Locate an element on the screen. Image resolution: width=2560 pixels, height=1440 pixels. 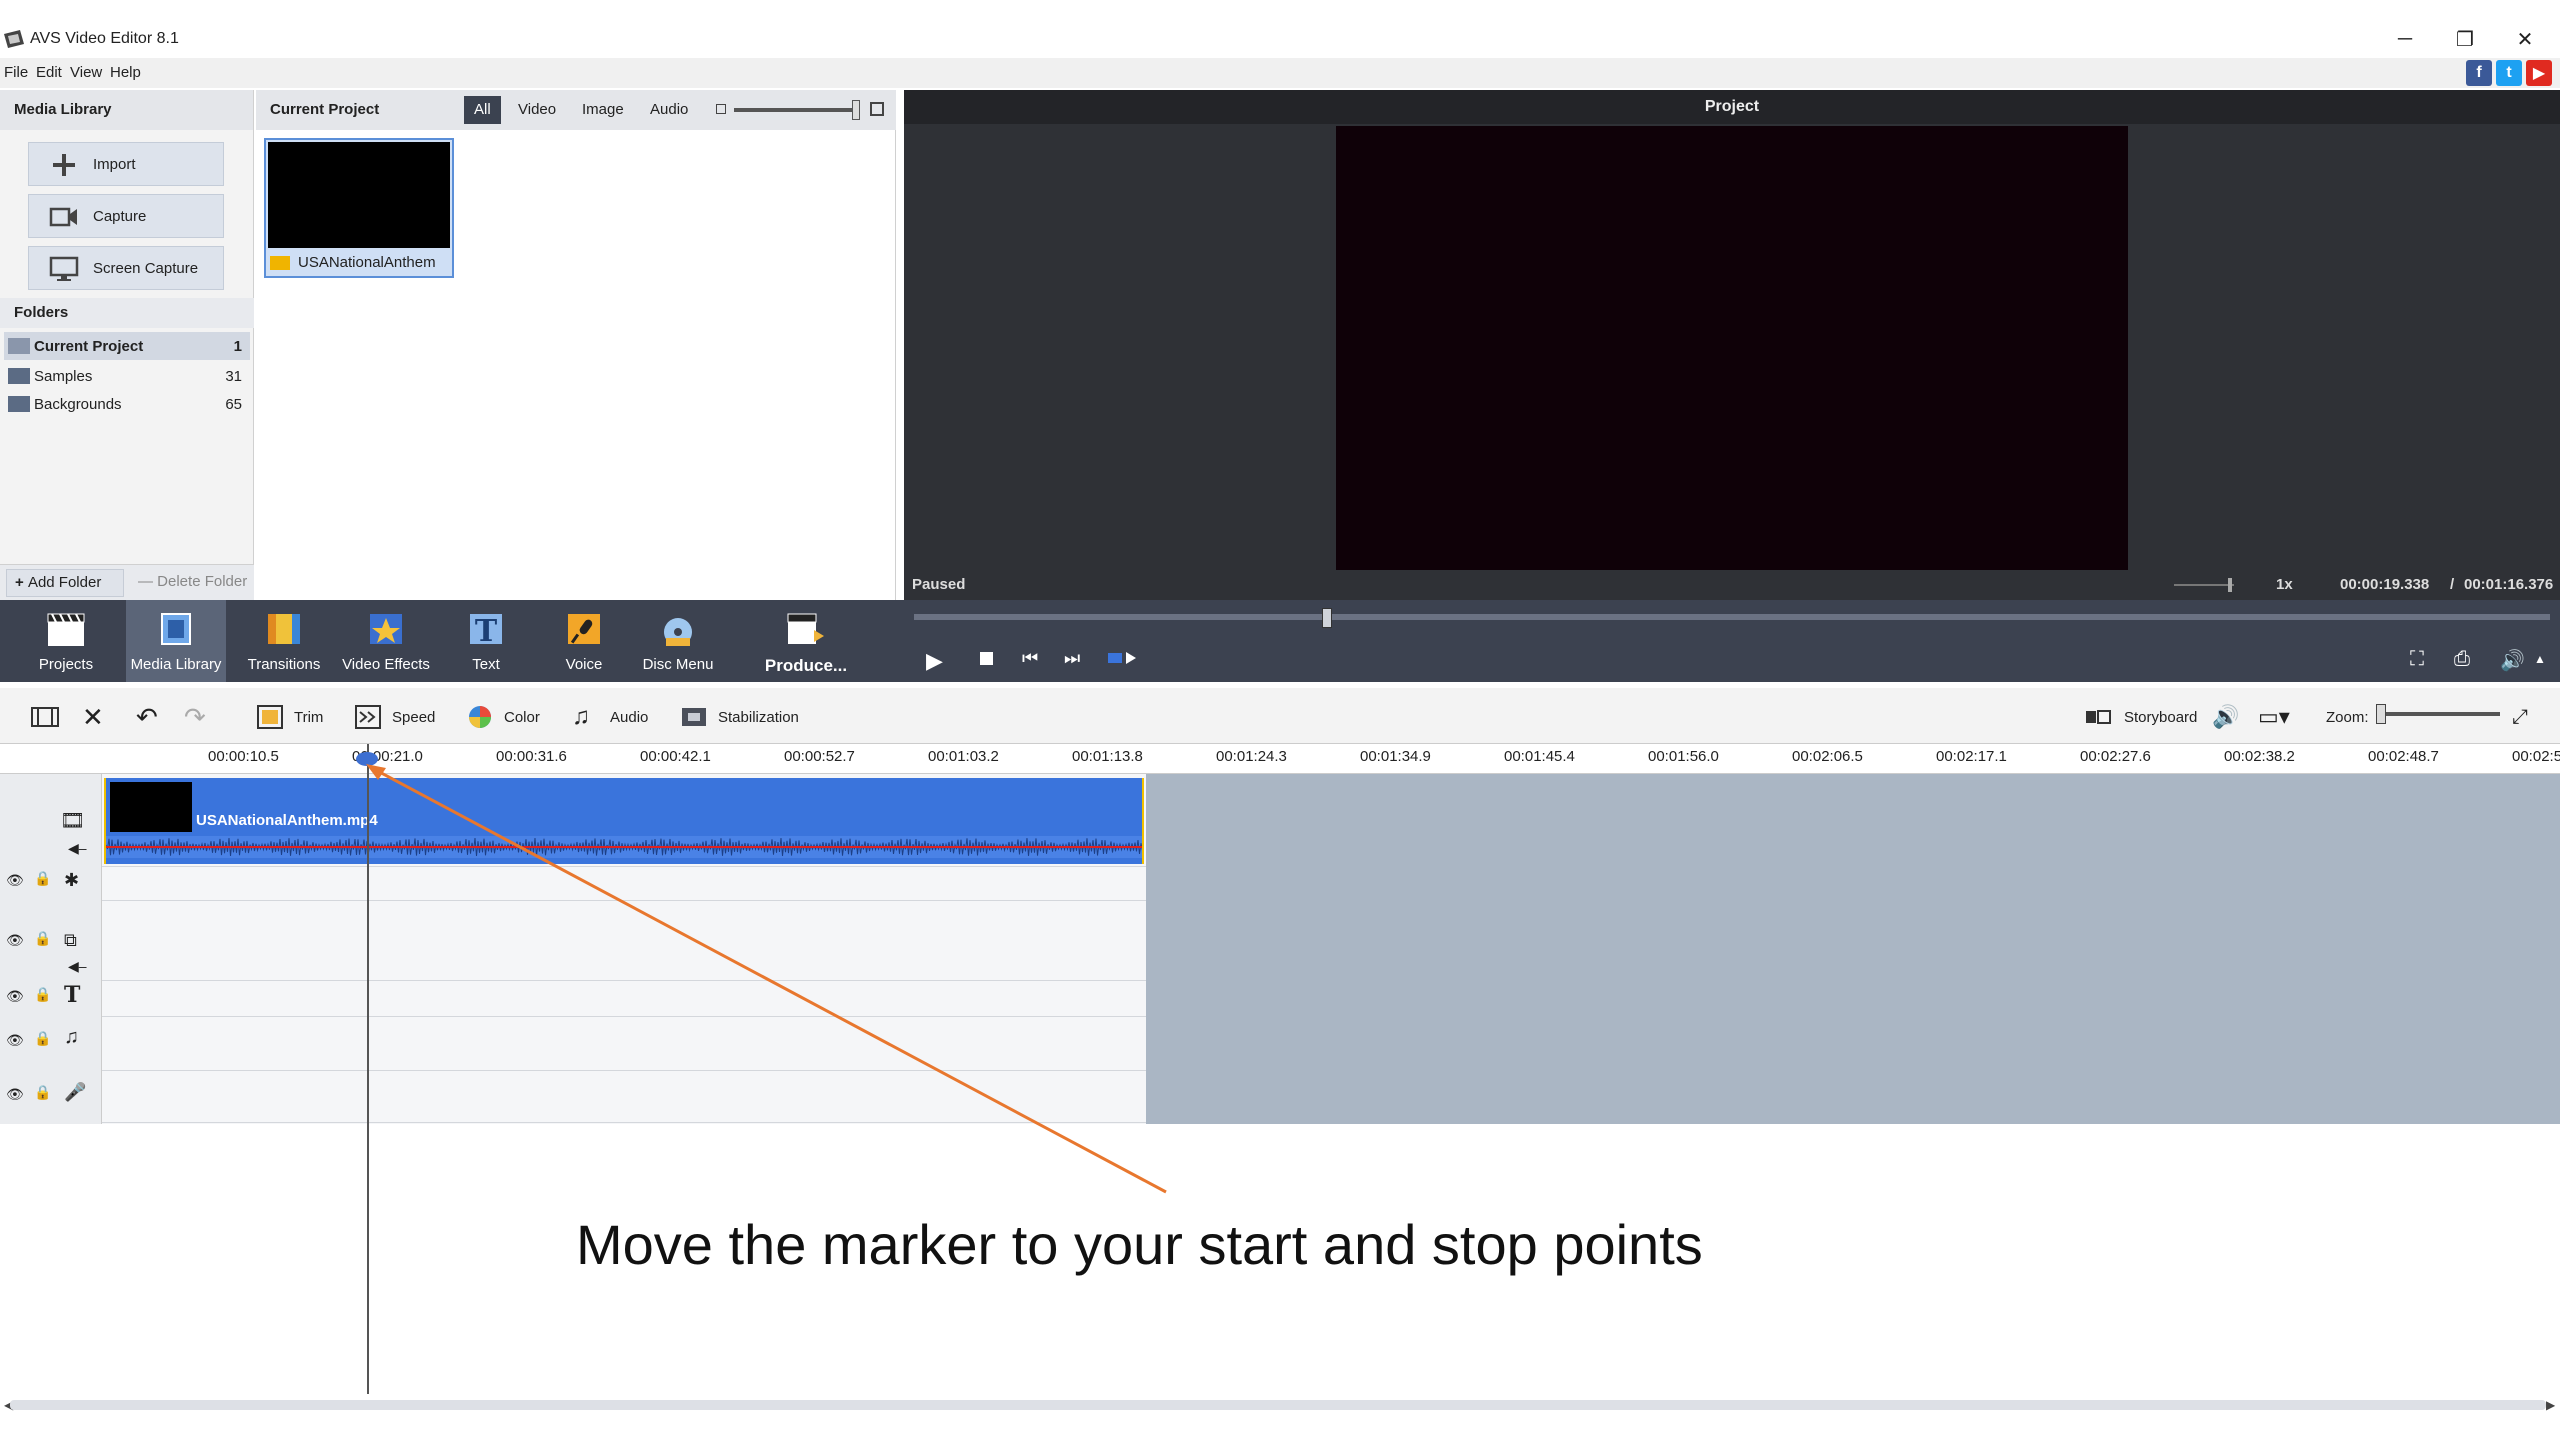
stabilization-label: Stabilization is located at coordinates (758, 717).